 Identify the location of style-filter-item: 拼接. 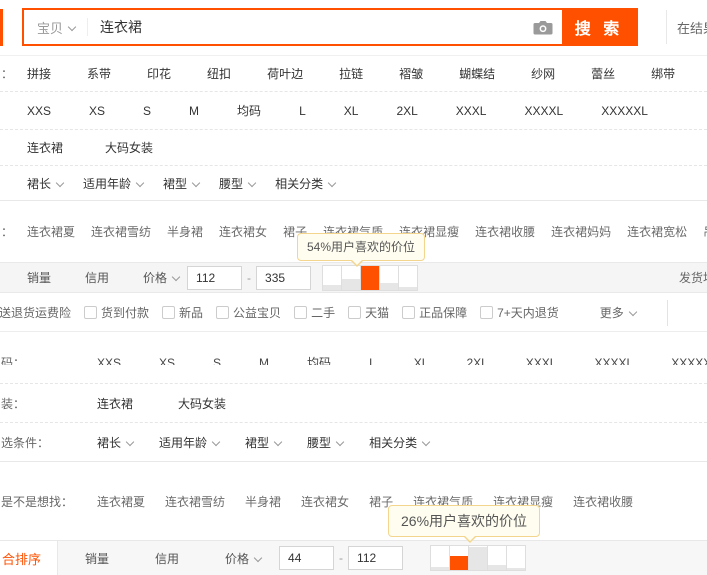
(39, 73).